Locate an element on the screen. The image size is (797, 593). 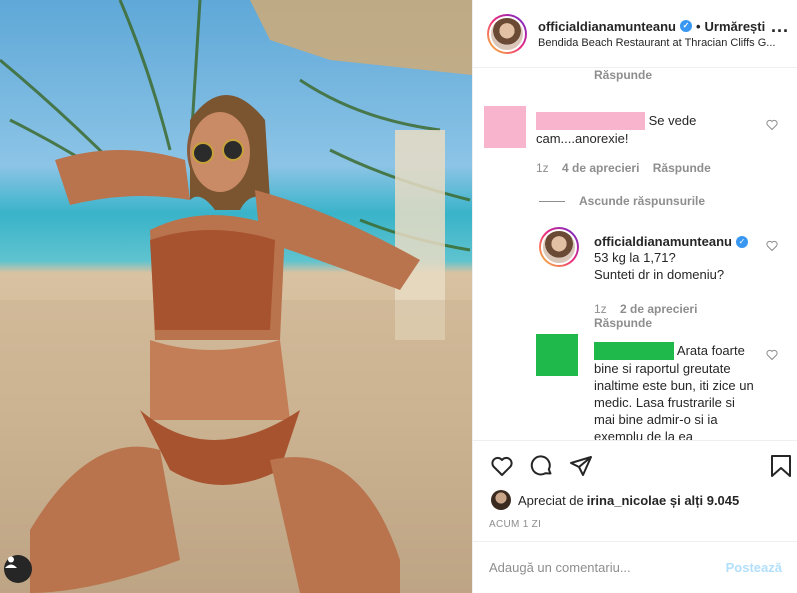
comment-likes: 4 de aprecieri is located at coordinates (600, 168).